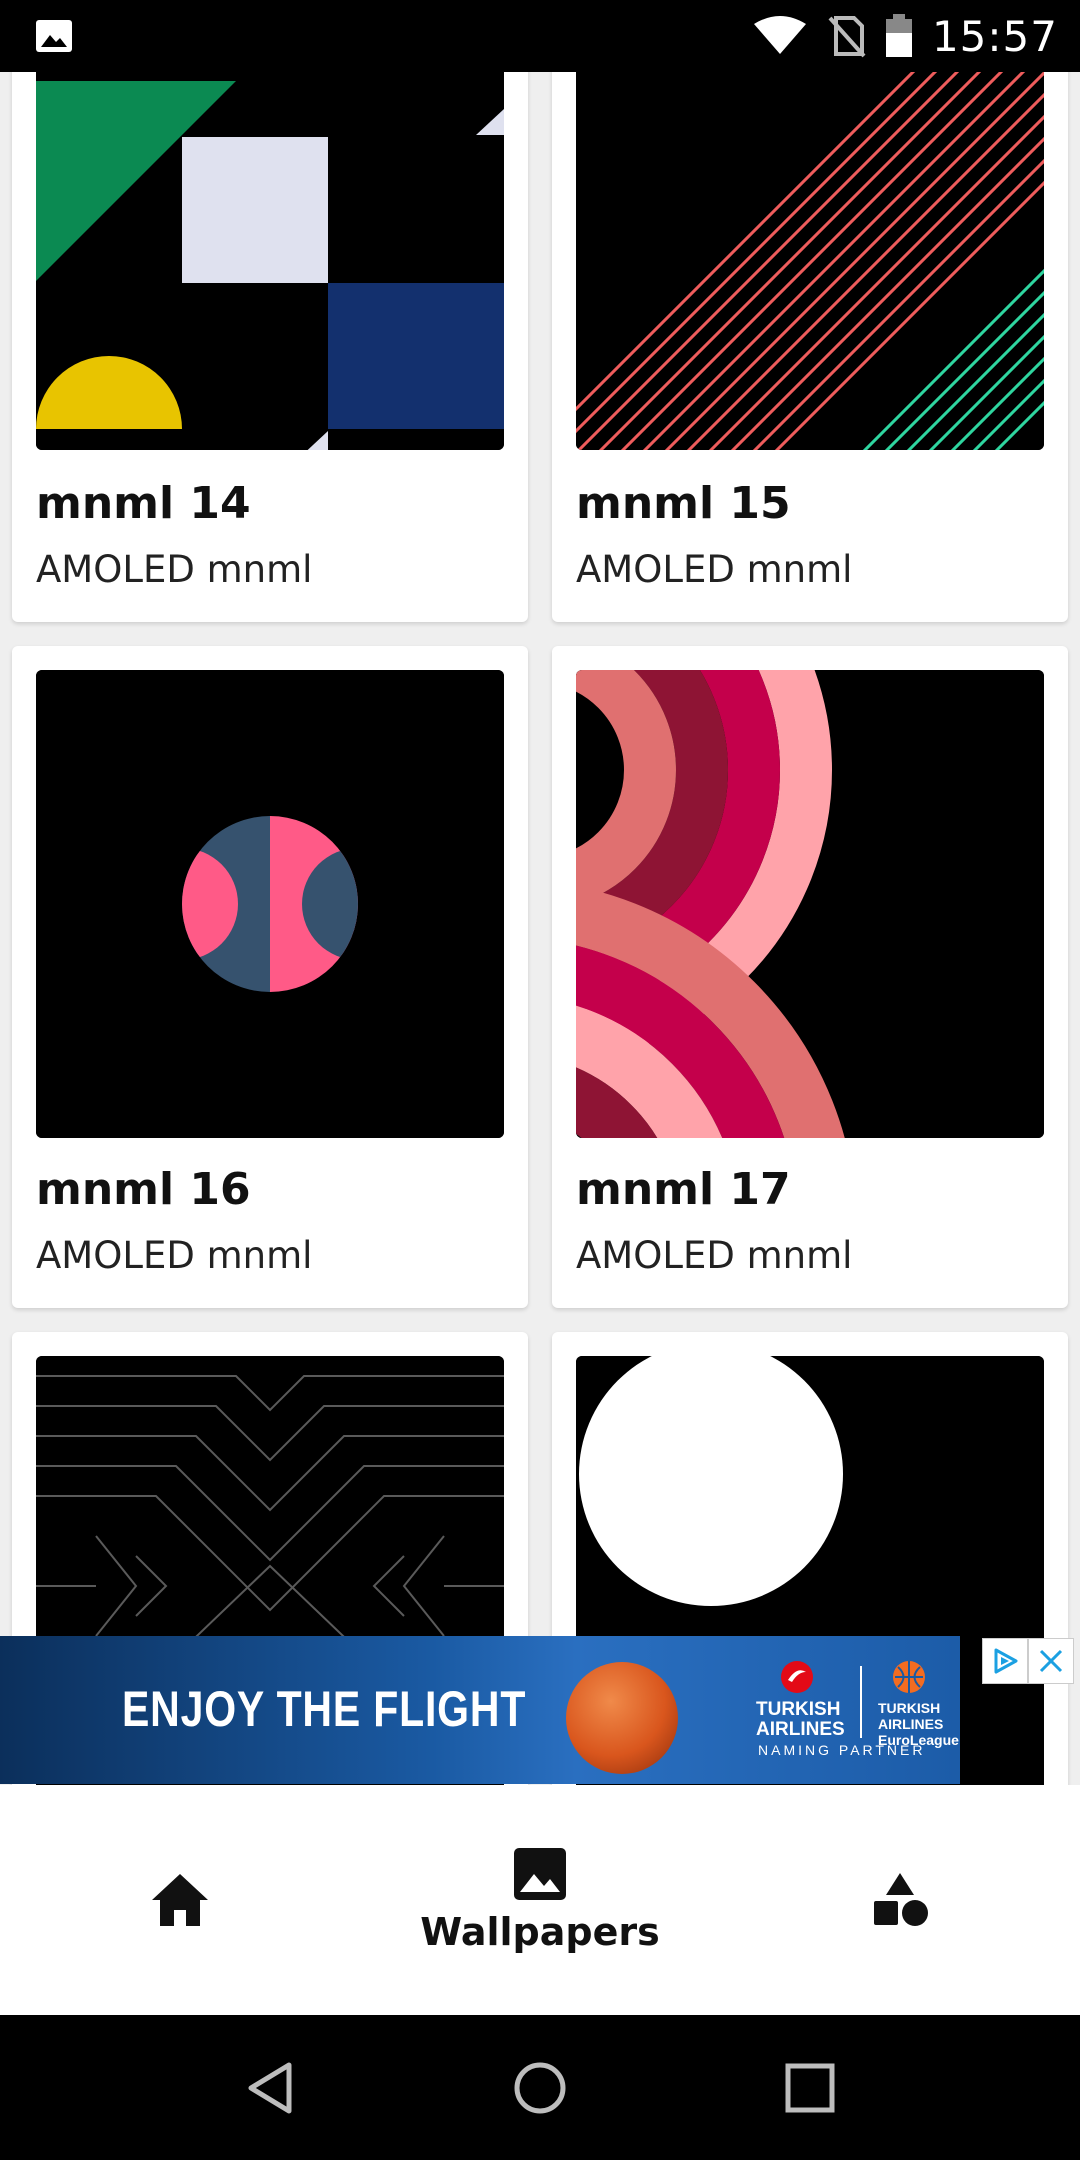  Describe the element at coordinates (994, 36) in the screenshot. I see `clock: 15:57` at that location.